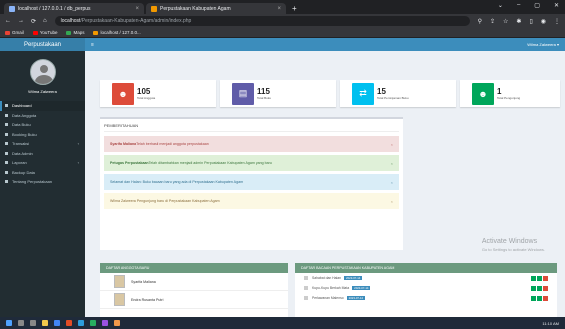 Image resolution: width=565 pixels, height=329 pixels. Describe the element at coordinates (45, 21) in the screenshot. I see `home-icon: ⌂` at that location.